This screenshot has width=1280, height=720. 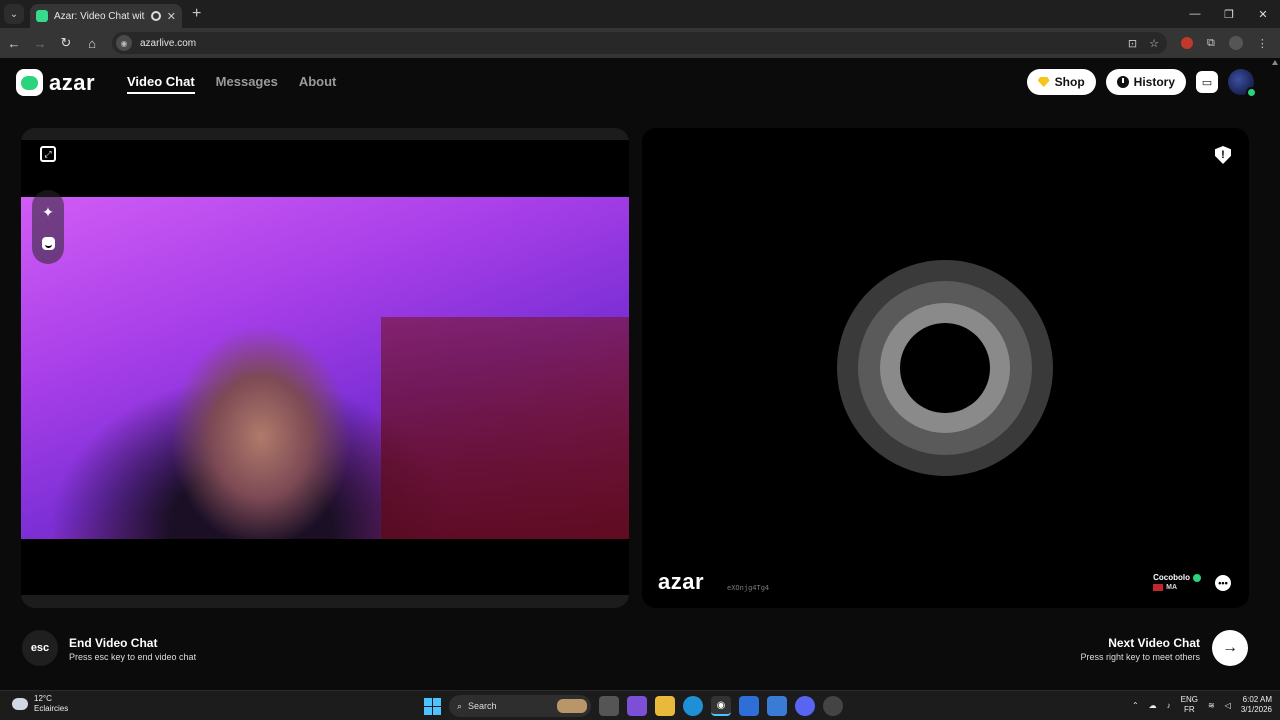 What do you see at coordinates (1135, 705) in the screenshot?
I see `tray-overflow-icon: ⌃` at bounding box center [1135, 705].